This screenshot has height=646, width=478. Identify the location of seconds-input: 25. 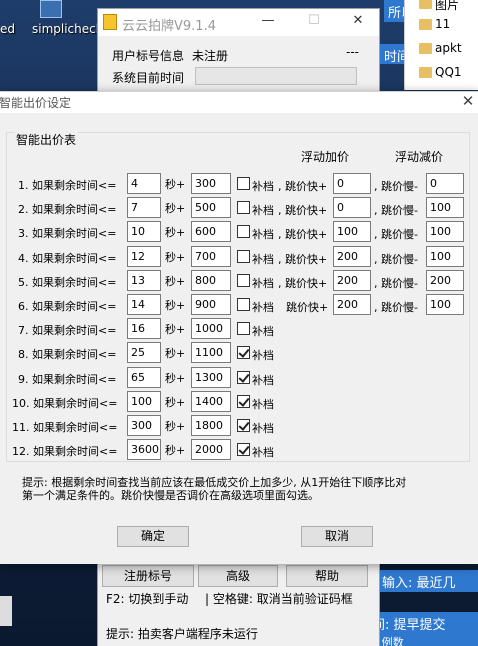
(144, 352).